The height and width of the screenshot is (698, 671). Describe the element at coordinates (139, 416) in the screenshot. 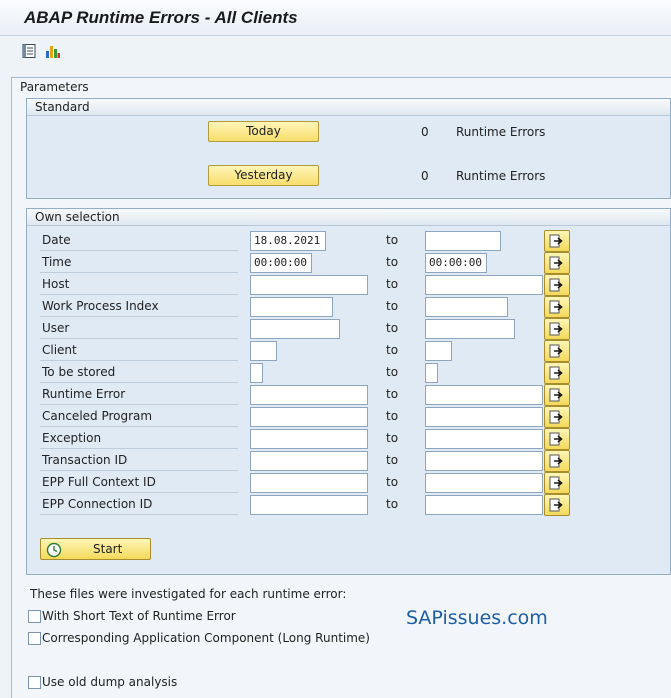

I see `canceled-program-label: Canceled Program` at that location.